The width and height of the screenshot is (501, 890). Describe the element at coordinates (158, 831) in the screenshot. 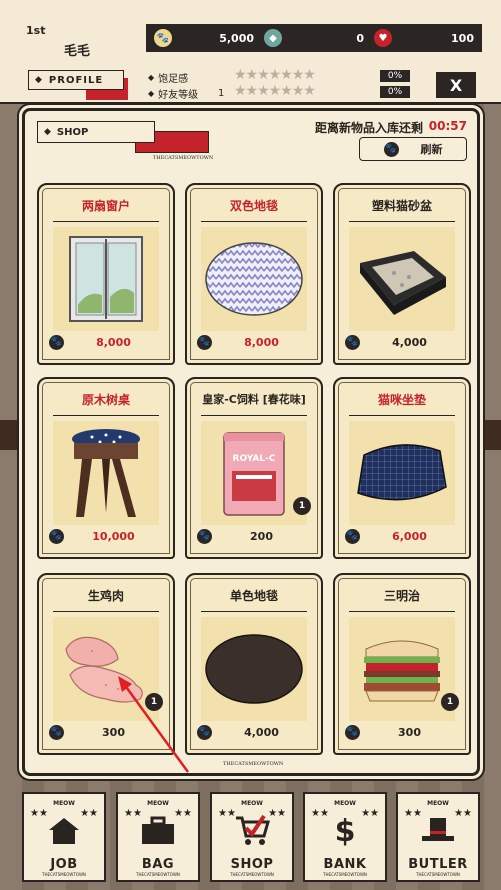

I see `briefcase-icon` at that location.